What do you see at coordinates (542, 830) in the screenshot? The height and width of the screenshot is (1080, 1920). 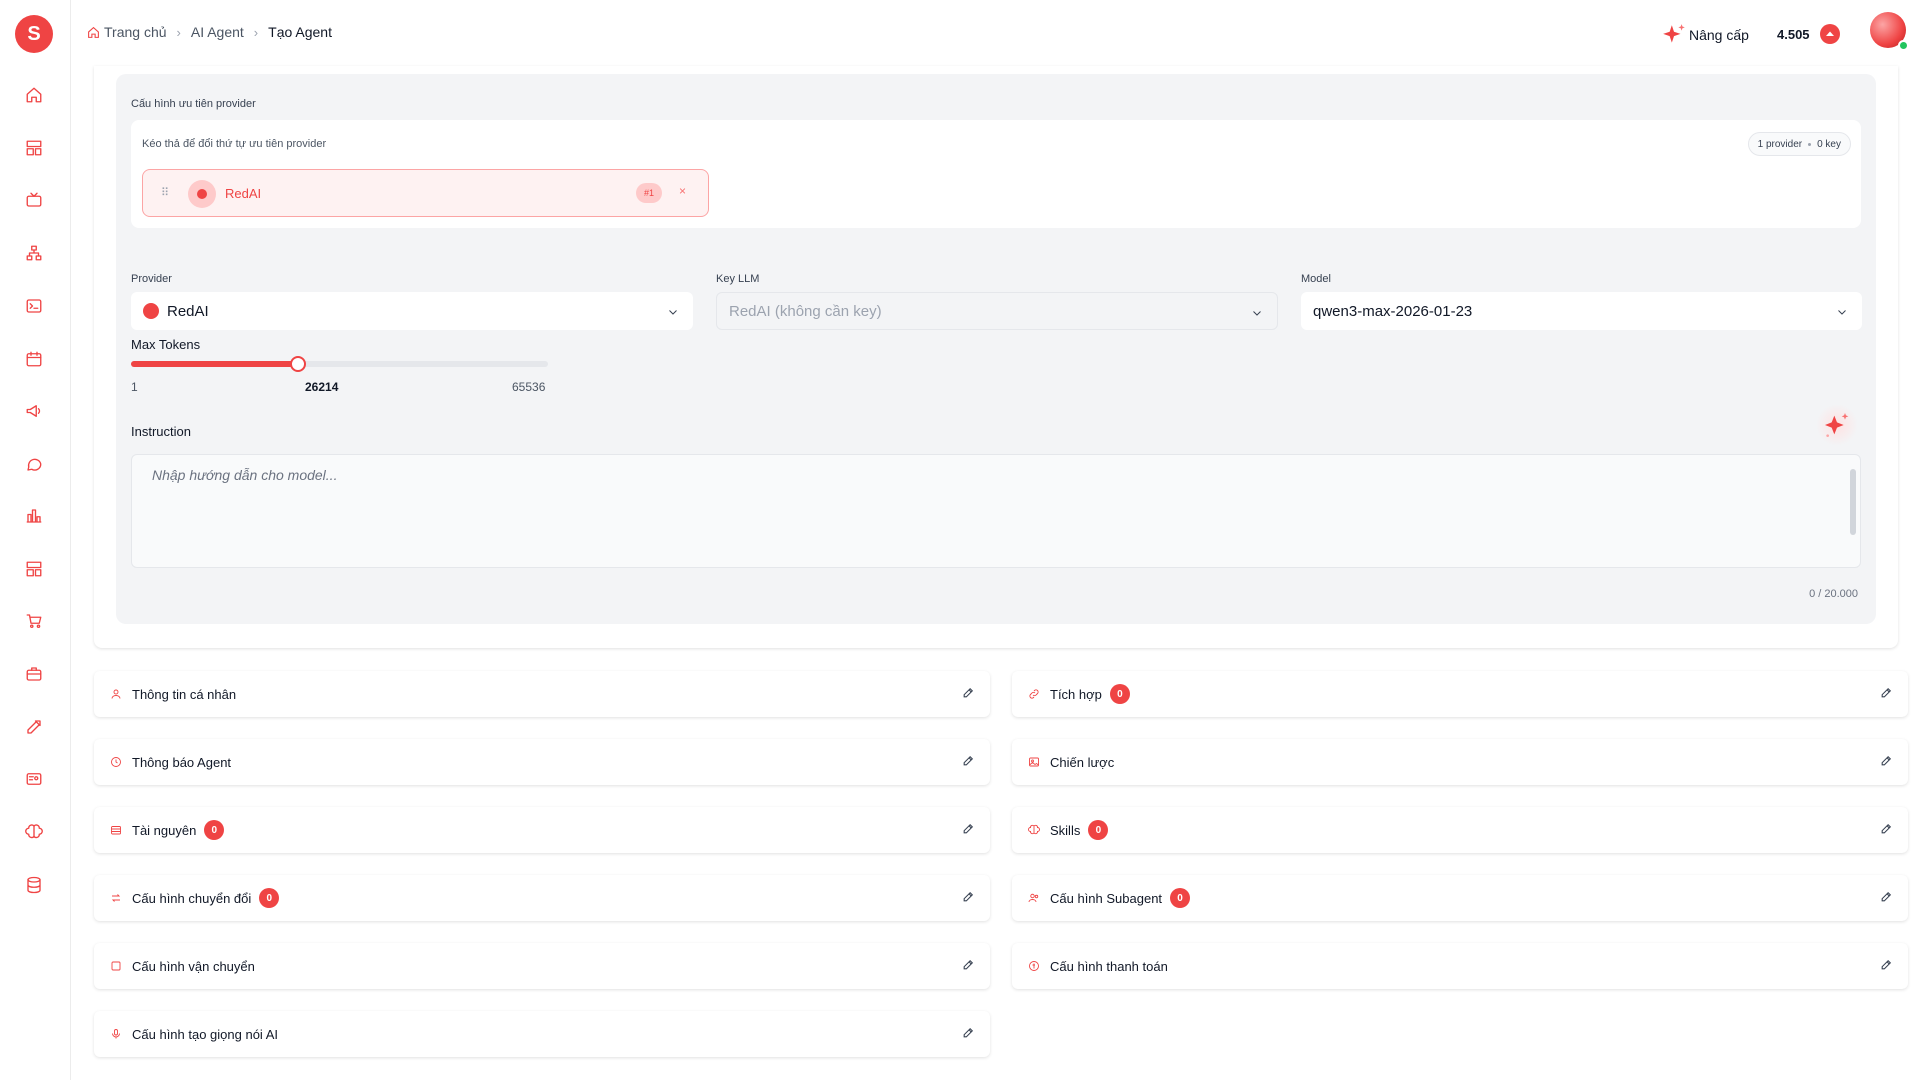 I see `section-t-i-nguy-n: Tài nguyên 0` at bounding box center [542, 830].